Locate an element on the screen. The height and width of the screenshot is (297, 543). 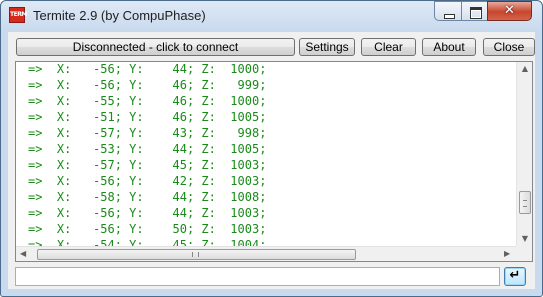
close-icon: ✕ is located at coordinates (509, 10).